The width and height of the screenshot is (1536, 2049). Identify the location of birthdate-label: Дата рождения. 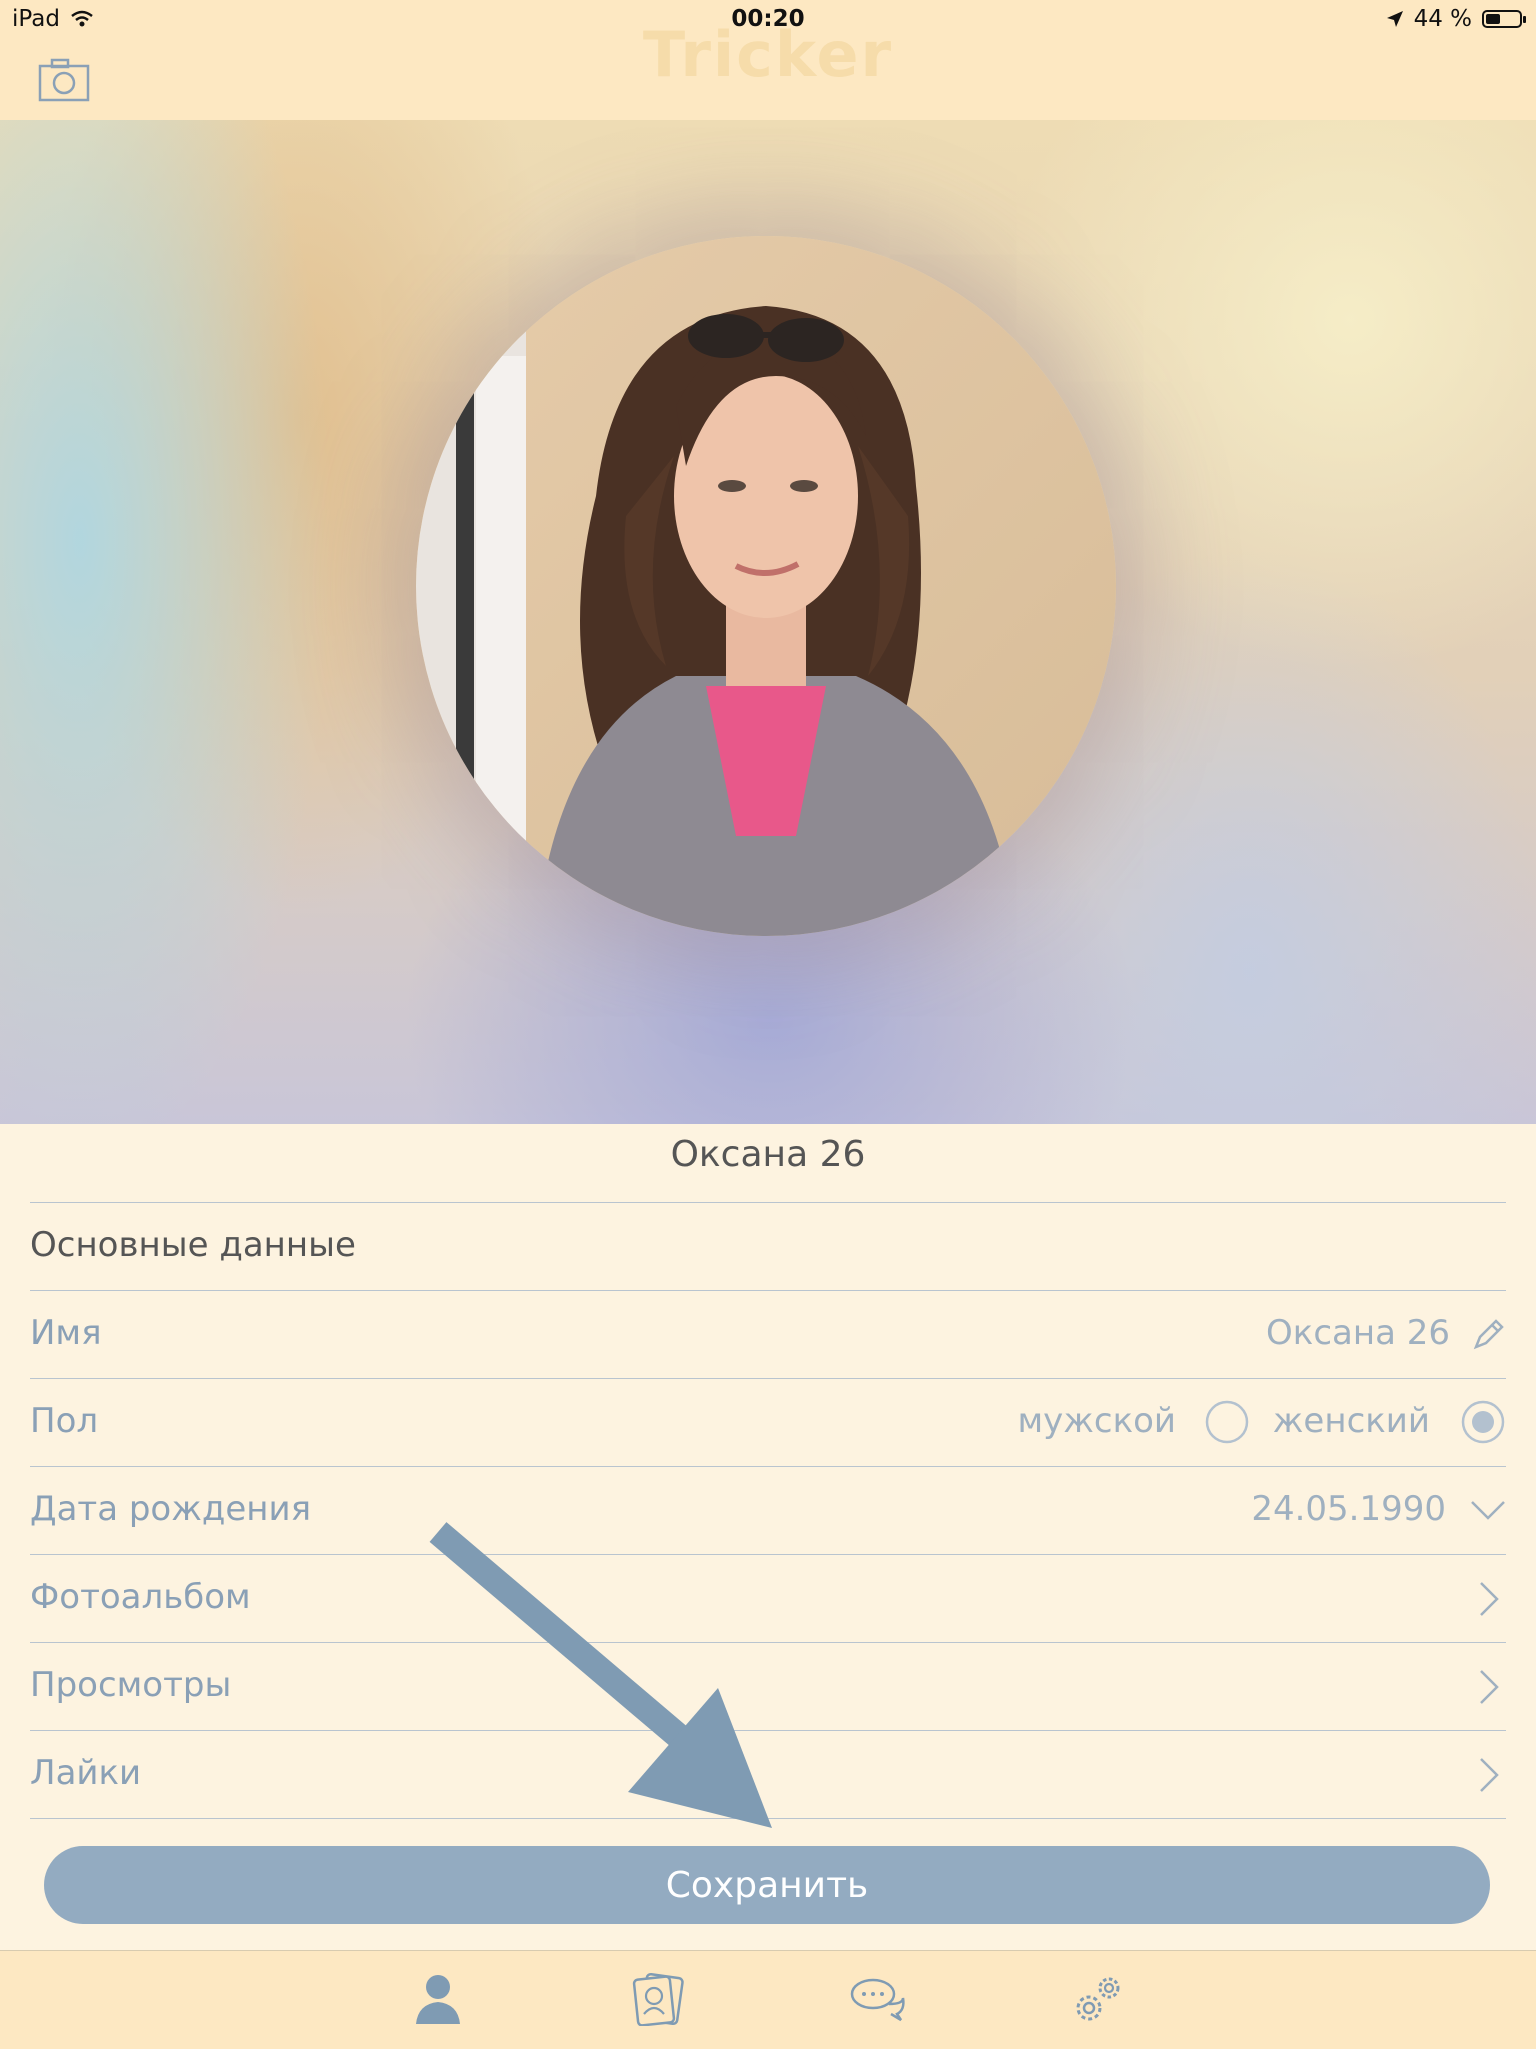
(171, 1509).